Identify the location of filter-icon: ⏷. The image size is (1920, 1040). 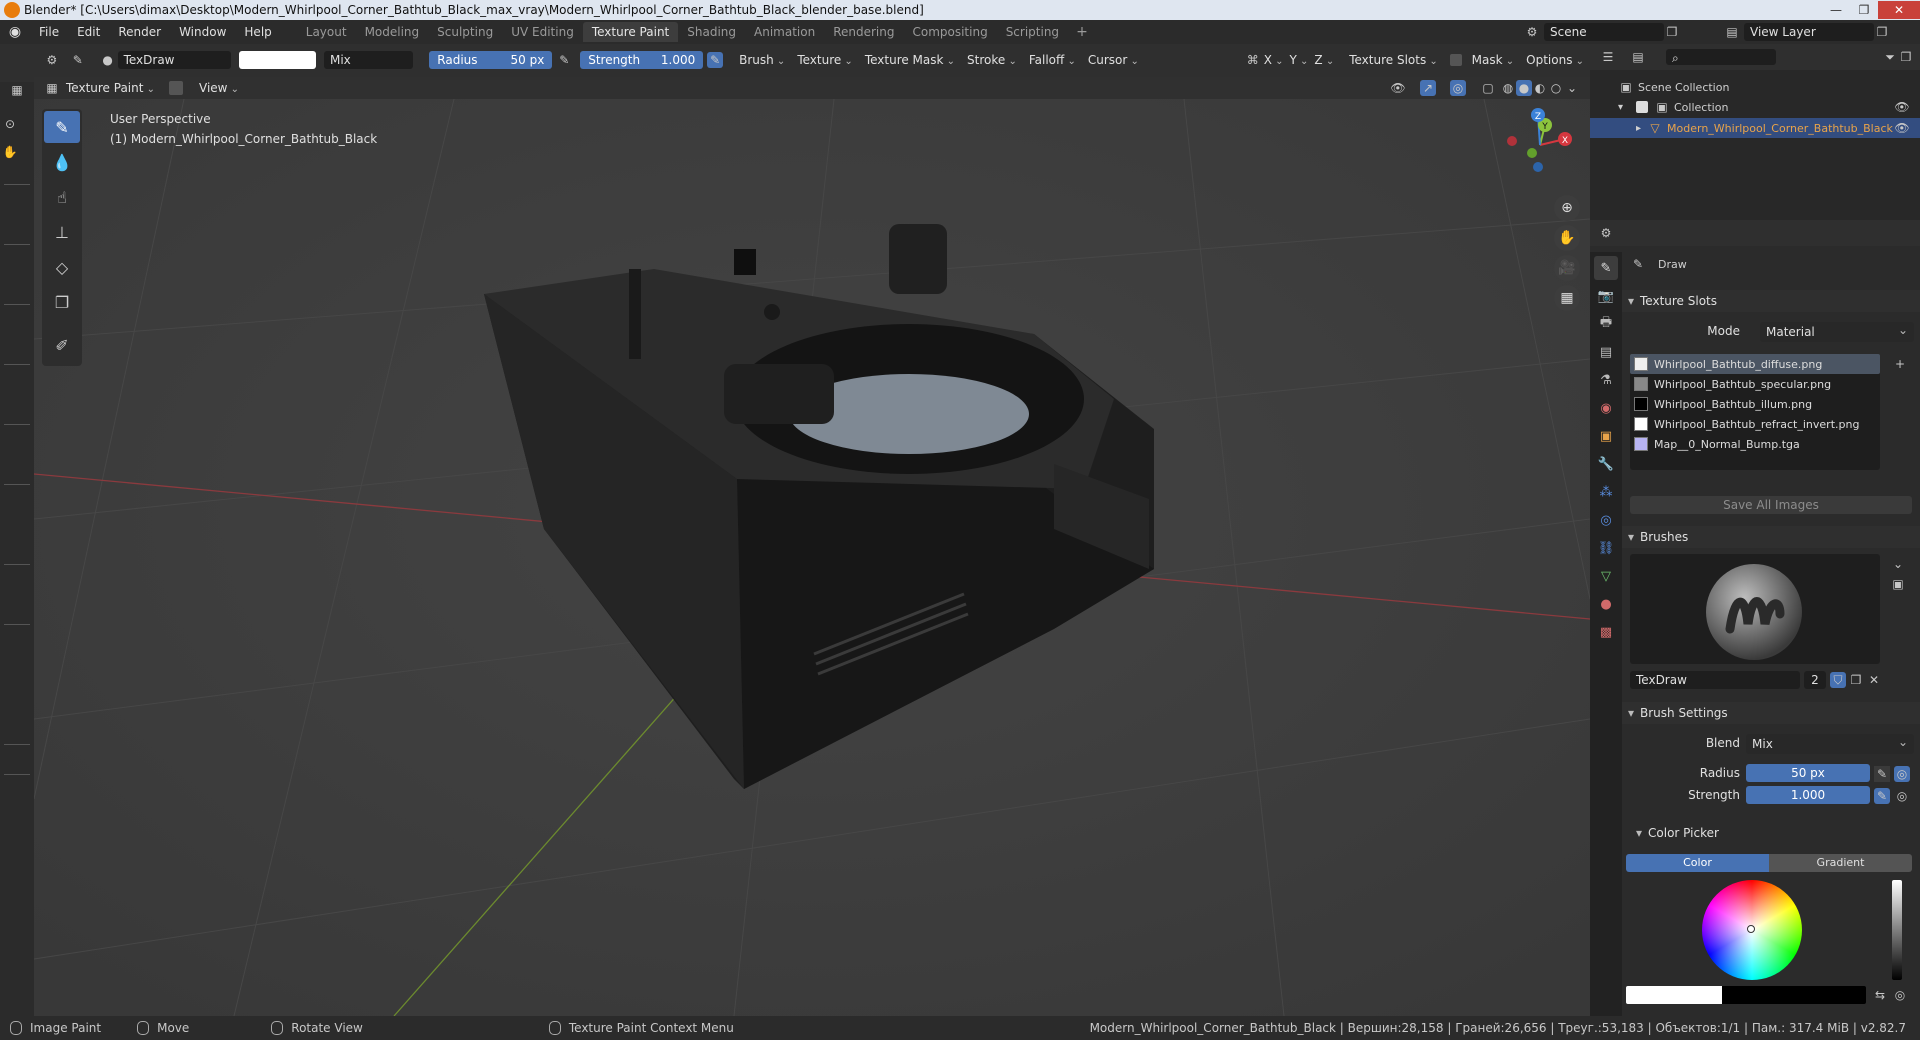
(1890, 57).